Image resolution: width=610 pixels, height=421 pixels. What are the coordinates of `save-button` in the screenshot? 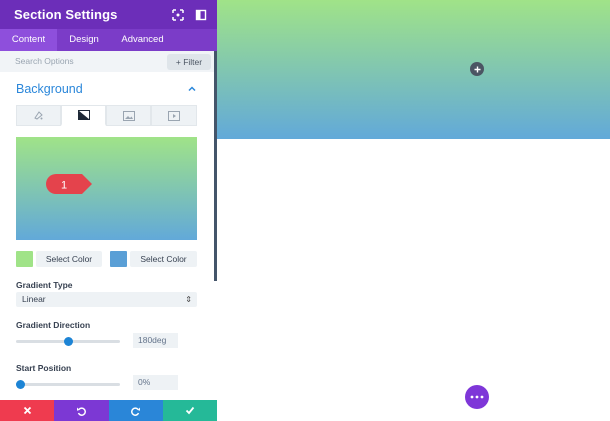 It's located at (189, 410).